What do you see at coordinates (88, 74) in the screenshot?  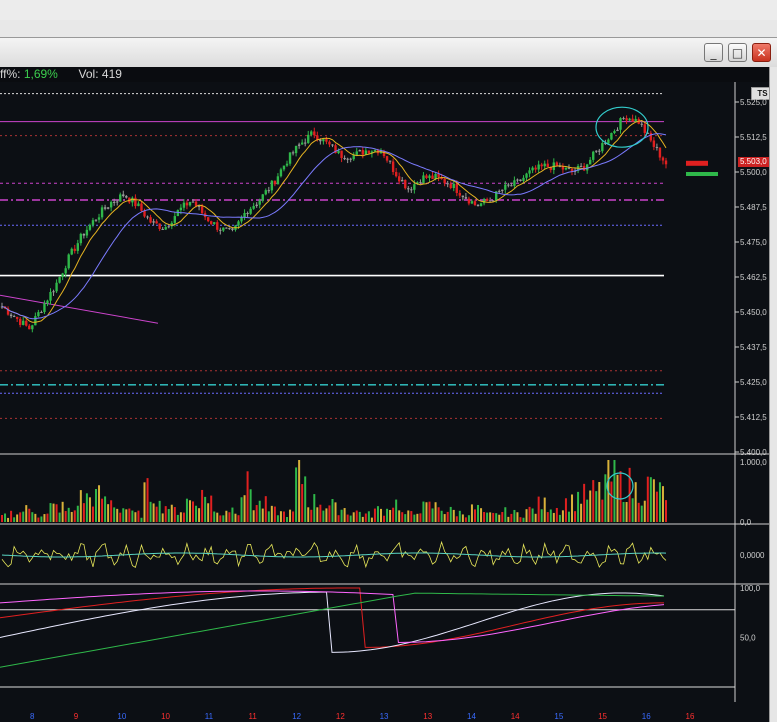 I see `vol-label: Vol:` at bounding box center [88, 74].